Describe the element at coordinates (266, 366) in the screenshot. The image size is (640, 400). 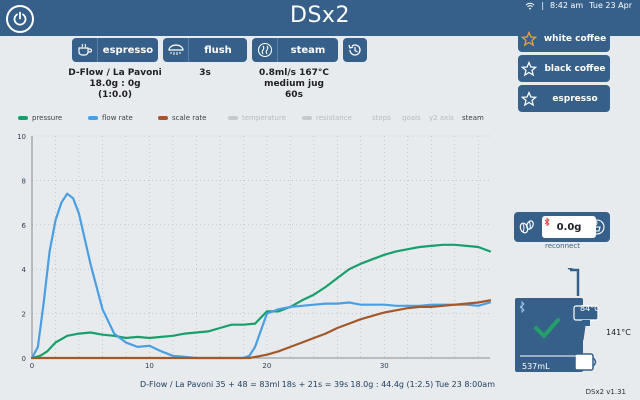
I see `x-tick-label: 20` at that location.